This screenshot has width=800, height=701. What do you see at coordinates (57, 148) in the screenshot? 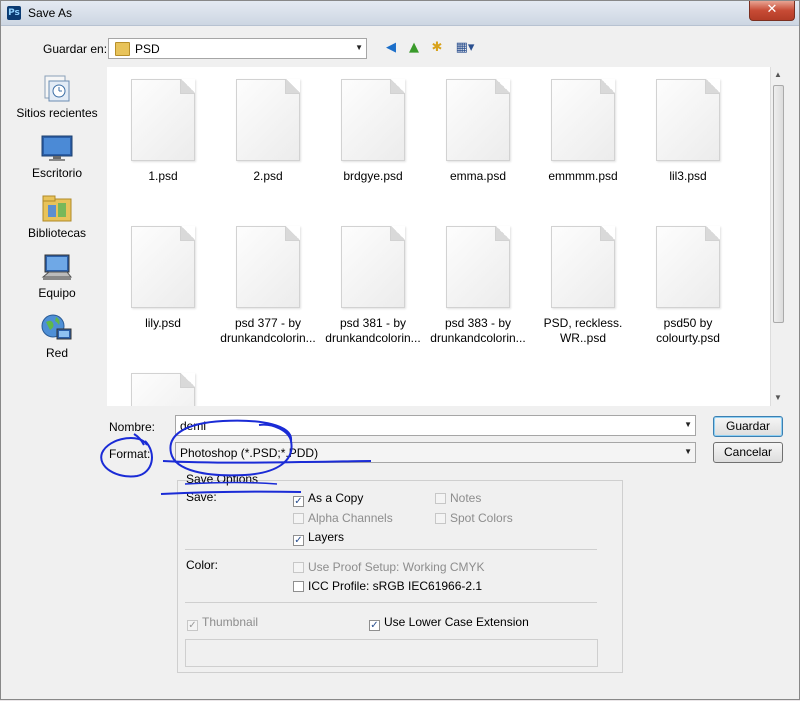
I see `desktop-icon` at bounding box center [57, 148].